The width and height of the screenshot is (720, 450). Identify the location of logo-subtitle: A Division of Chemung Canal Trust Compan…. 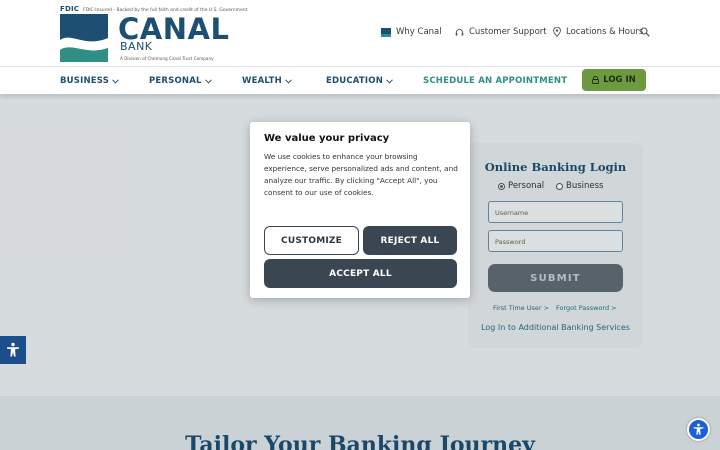
(167, 58).